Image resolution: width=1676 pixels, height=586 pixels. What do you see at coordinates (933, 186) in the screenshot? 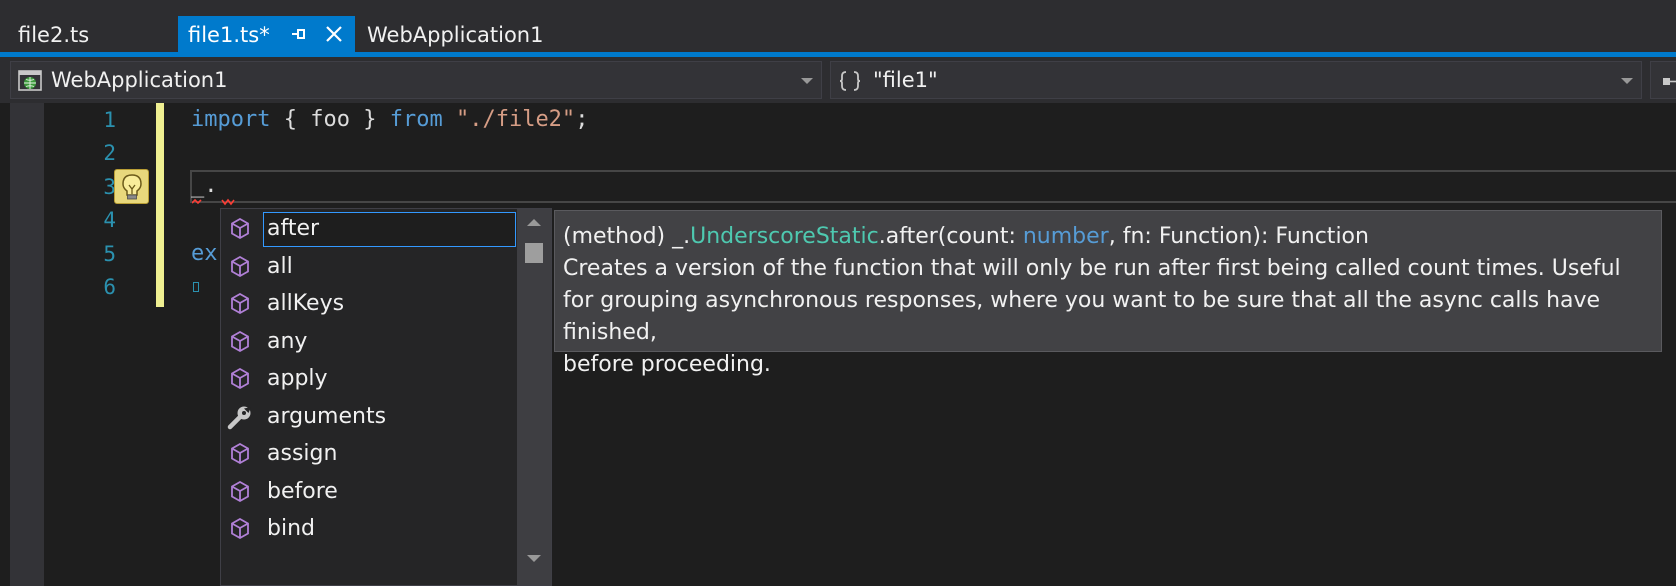
I see `current-line-highlight` at bounding box center [933, 186].